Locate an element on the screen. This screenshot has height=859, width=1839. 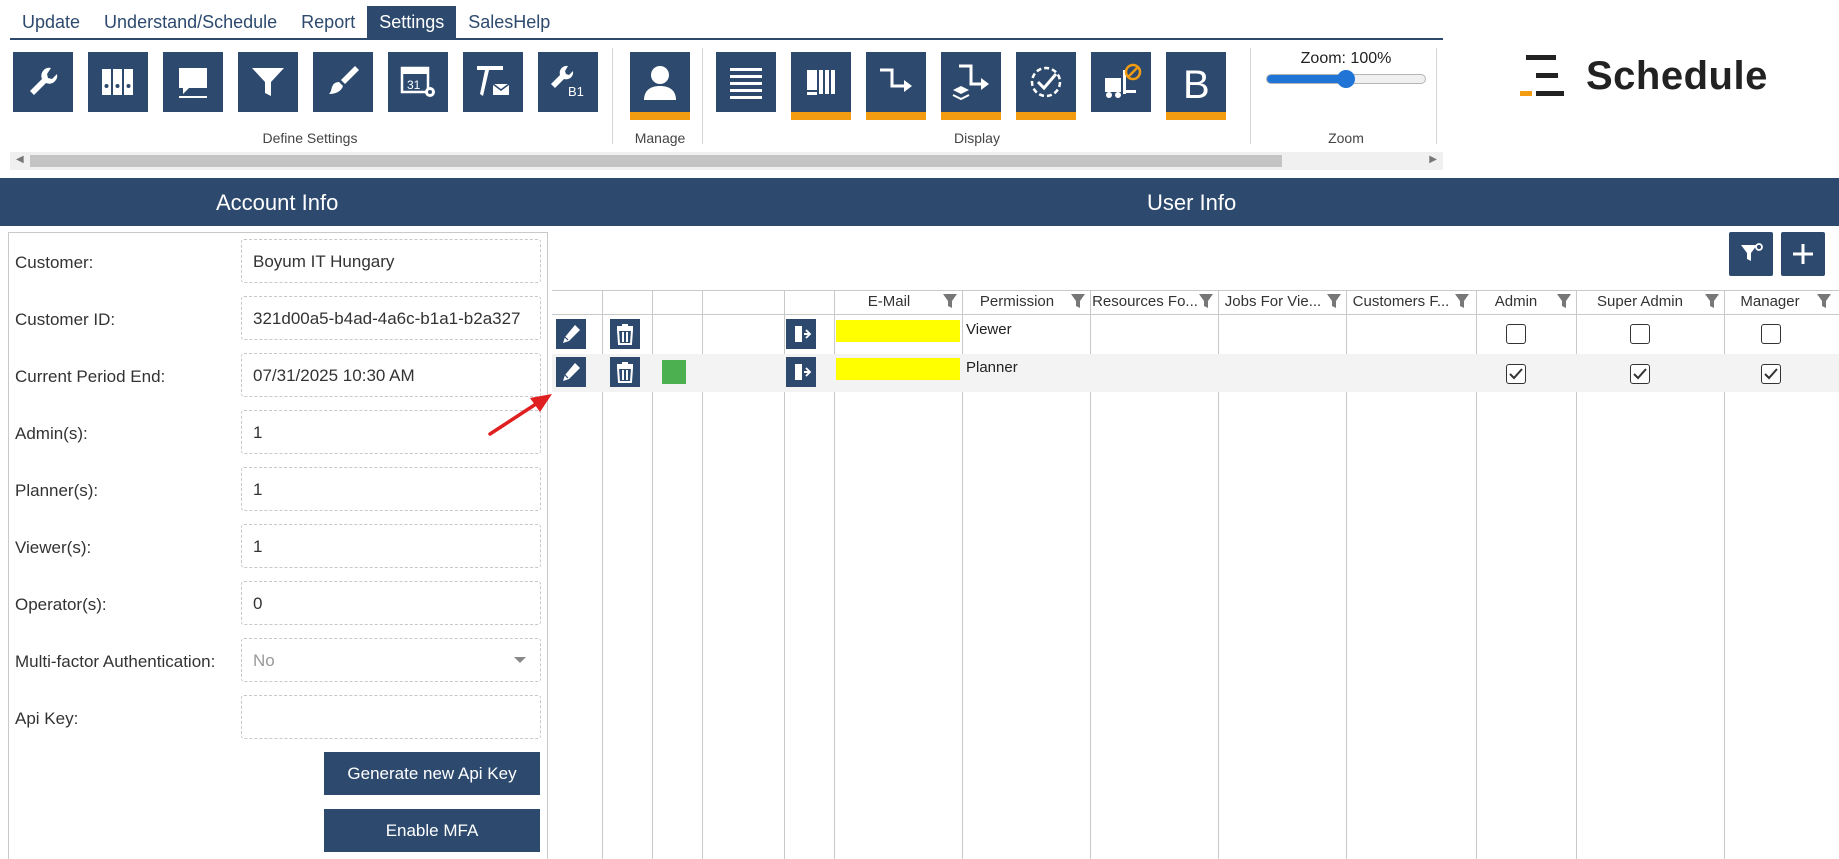
grid-header-top-line is located at coordinates (1195, 290).